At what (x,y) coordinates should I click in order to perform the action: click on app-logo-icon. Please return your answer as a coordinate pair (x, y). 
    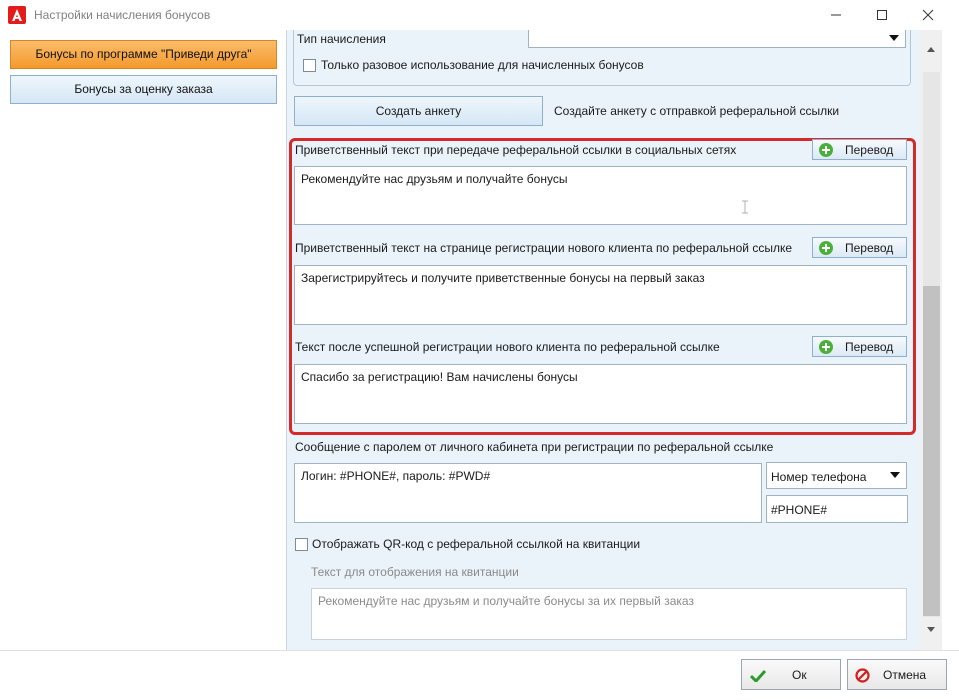
    Looking at the image, I should click on (17, 15).